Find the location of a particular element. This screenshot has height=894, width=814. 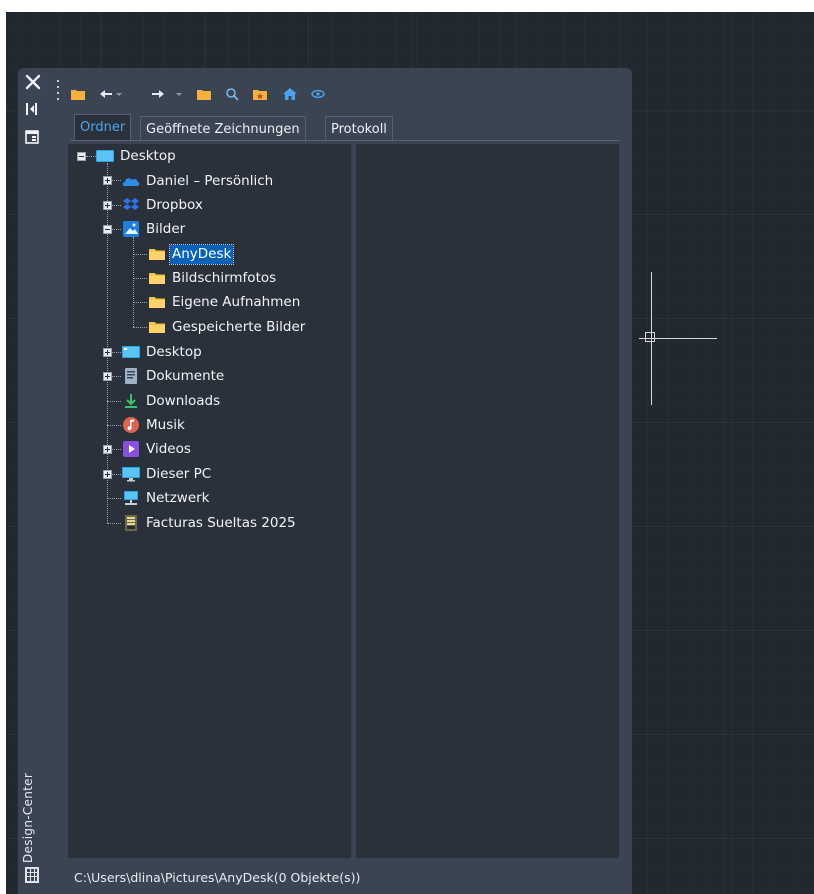

tree-item-label: Bilder is located at coordinates (166, 228).